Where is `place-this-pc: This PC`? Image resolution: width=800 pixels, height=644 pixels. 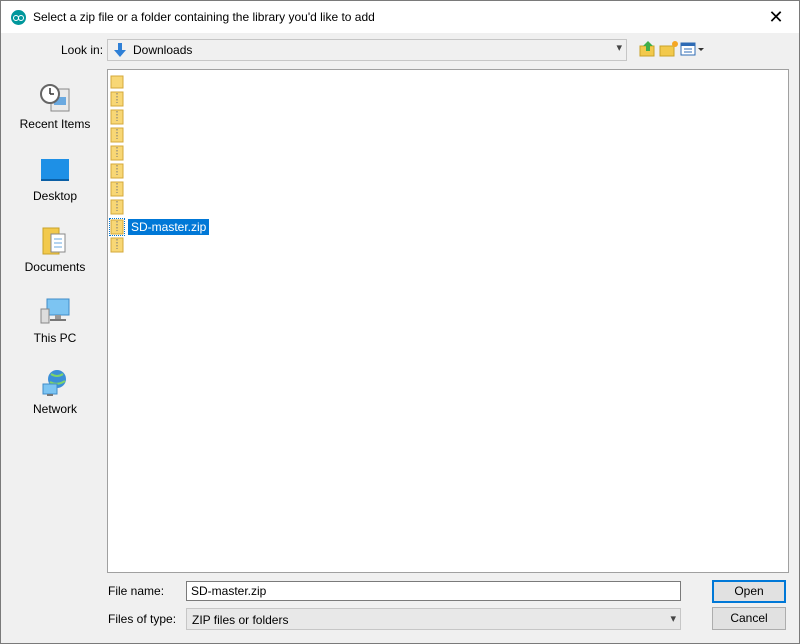
place-this-pc: This PC is located at coordinates (55, 327).